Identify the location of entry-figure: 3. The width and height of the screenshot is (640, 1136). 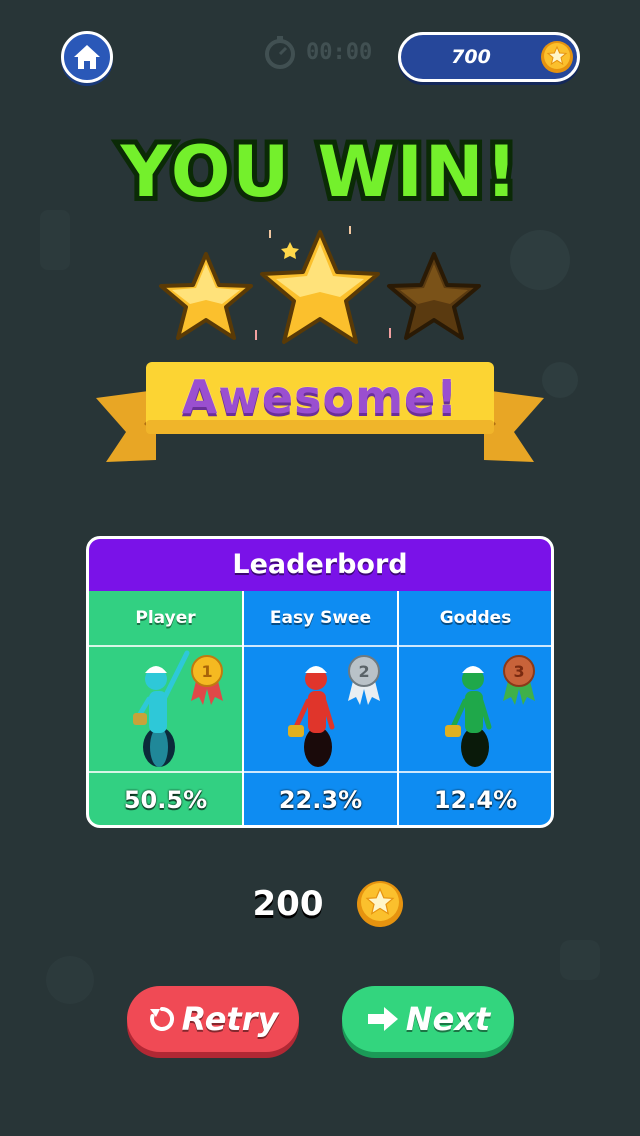
(475, 709).